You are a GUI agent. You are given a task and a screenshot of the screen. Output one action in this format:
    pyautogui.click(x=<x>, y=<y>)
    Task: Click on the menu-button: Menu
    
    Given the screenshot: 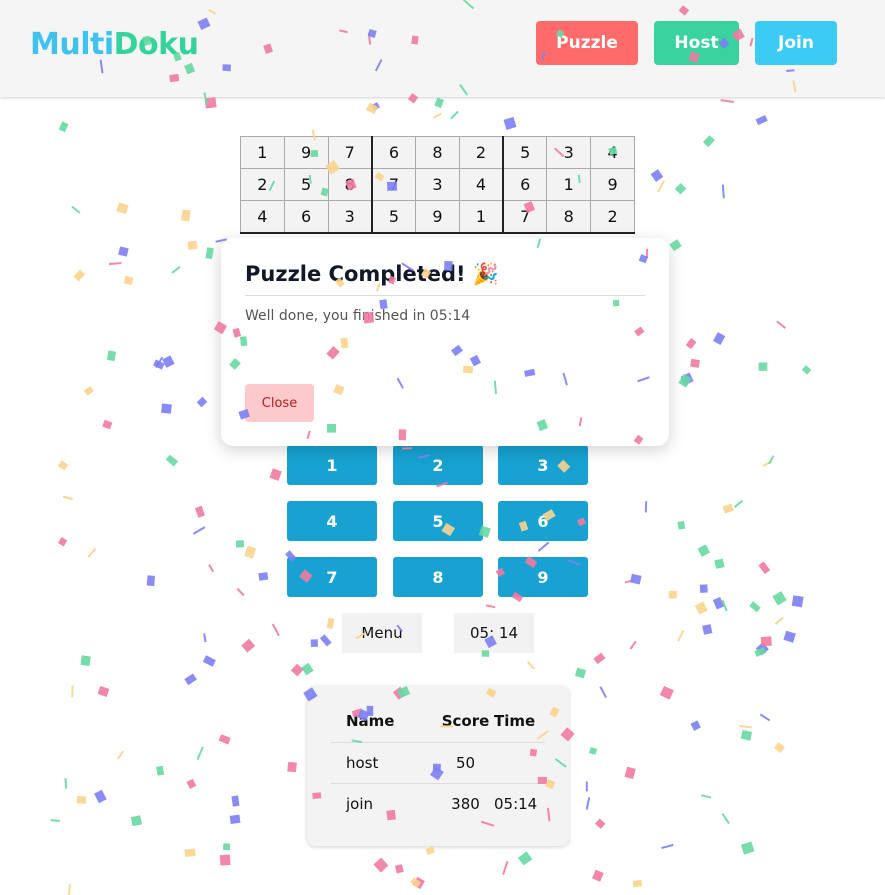 What is the action you would take?
    pyautogui.click(x=382, y=633)
    